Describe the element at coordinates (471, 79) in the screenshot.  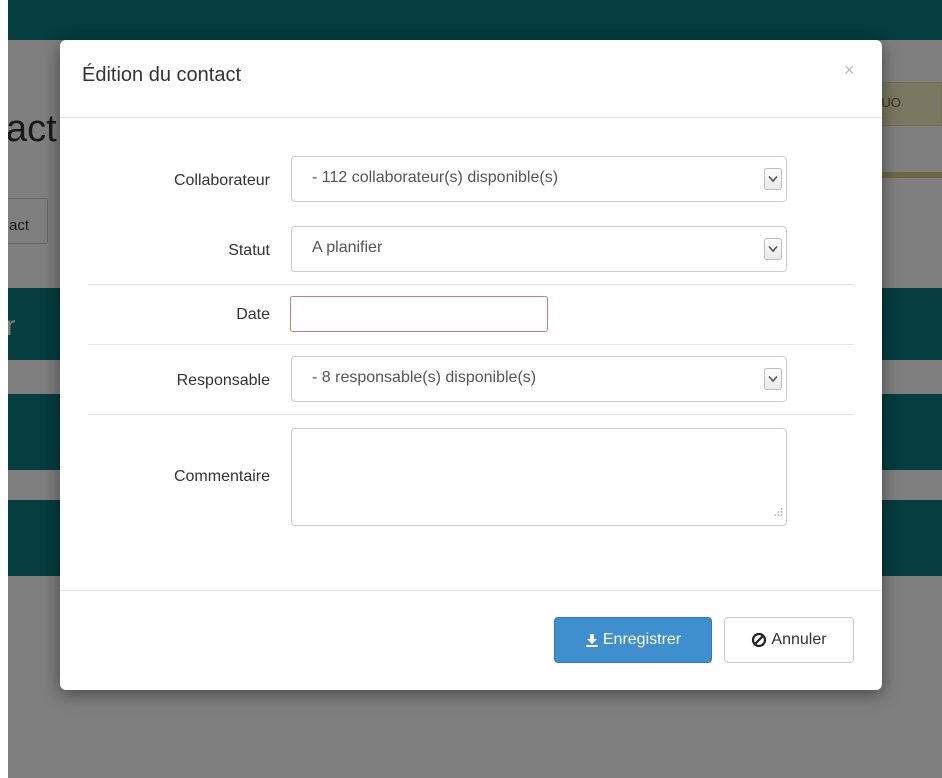
I see `modal-header: Édition du contact ×` at that location.